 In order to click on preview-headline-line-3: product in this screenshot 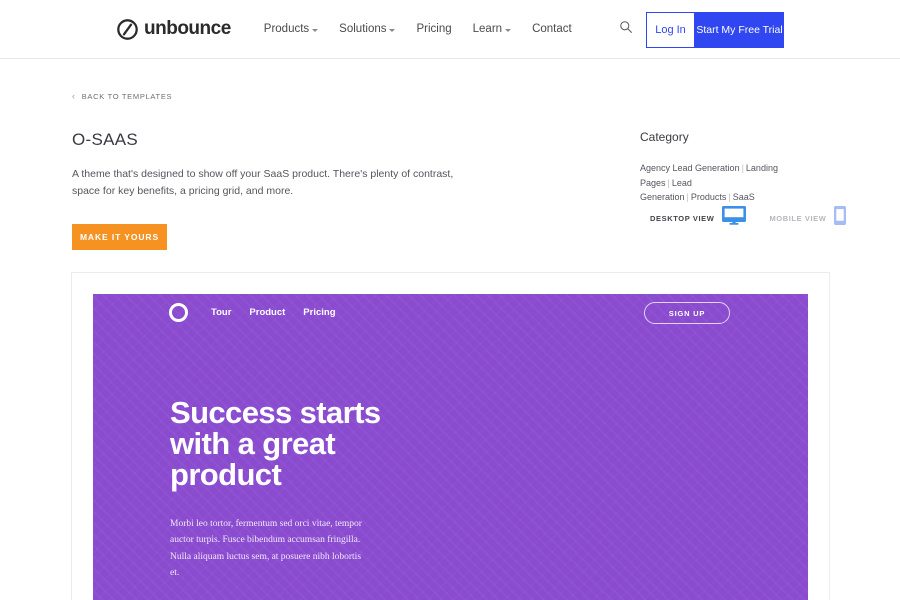, I will do `click(226, 474)`.